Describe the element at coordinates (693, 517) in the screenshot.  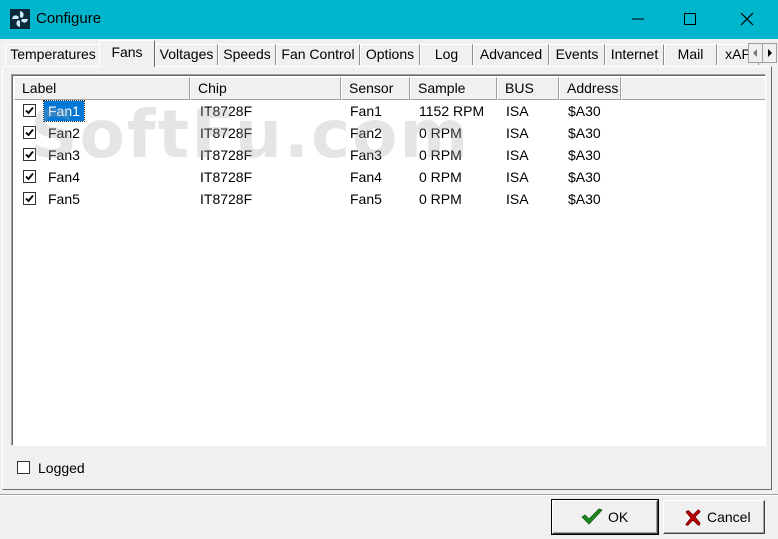
I see `cross-icon` at that location.